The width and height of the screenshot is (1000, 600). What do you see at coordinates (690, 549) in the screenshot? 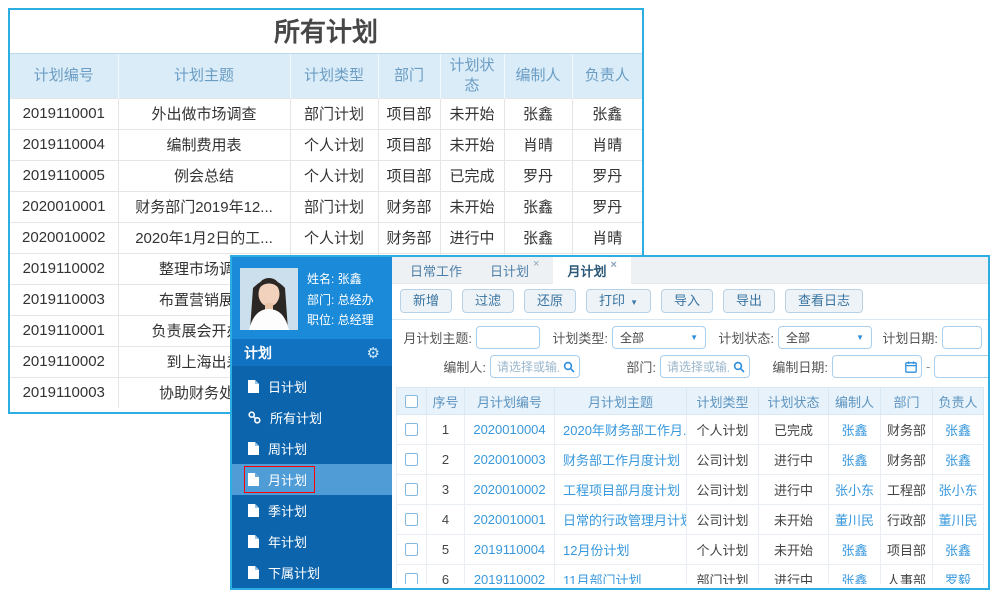
I see `table-row: 5 2019110004 12月份计划 个人计划 未开始 张鑫 项目部 张鑫` at bounding box center [690, 549].